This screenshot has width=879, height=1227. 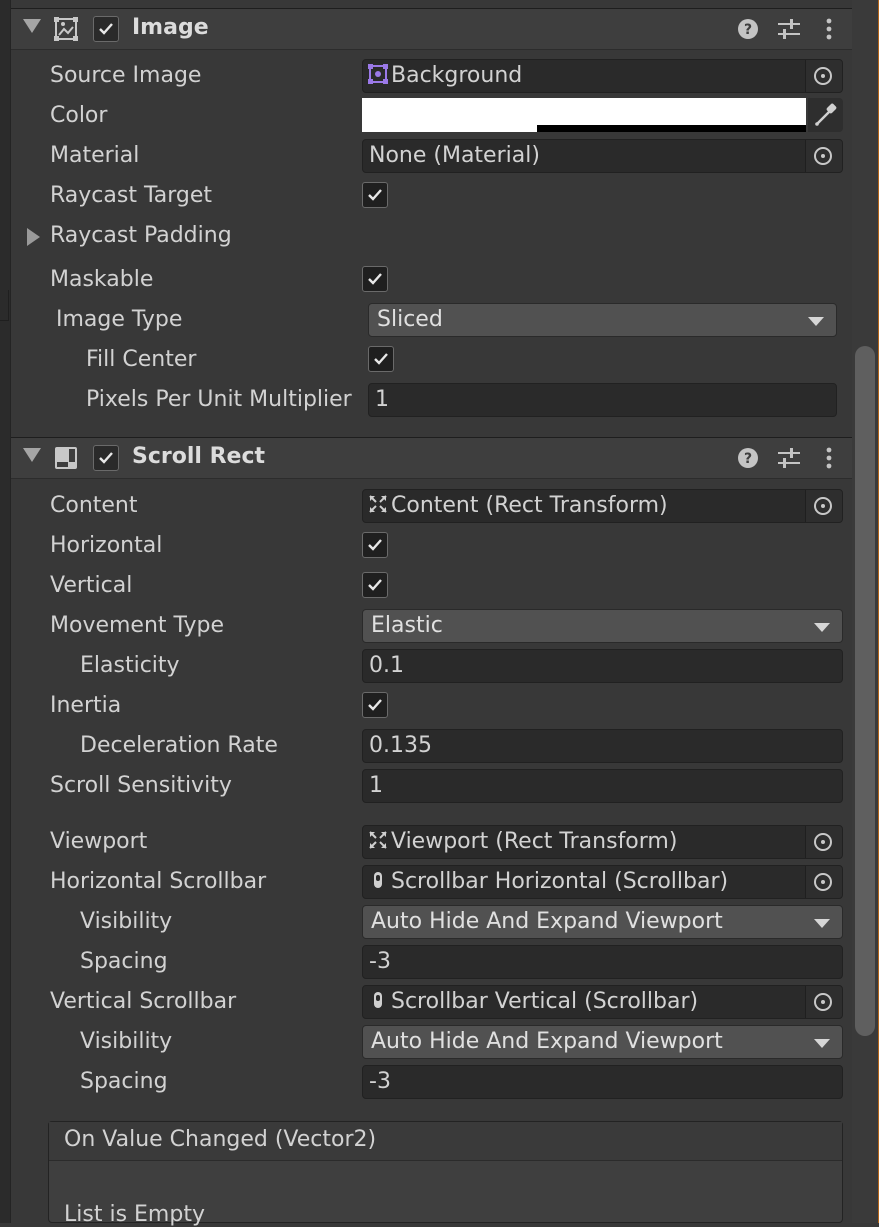 I want to click on source-image-value: Background, so click(x=457, y=75).